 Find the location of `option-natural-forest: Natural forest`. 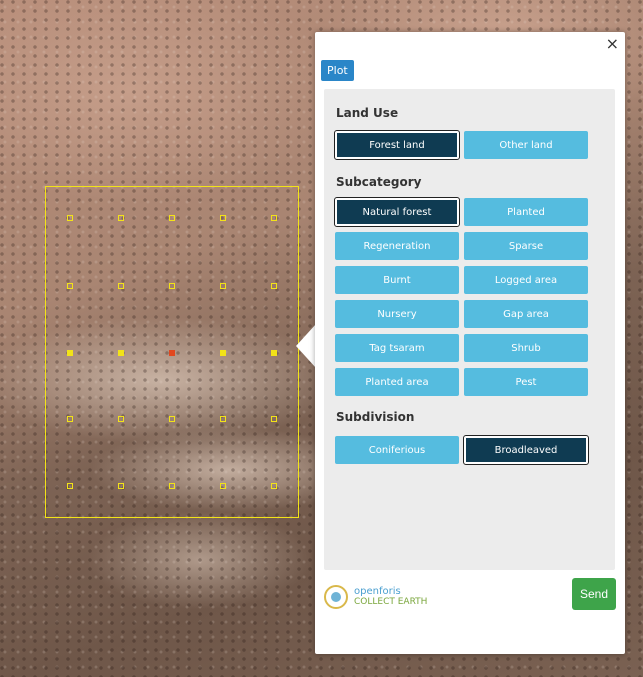

option-natural-forest: Natural forest is located at coordinates (397, 212).